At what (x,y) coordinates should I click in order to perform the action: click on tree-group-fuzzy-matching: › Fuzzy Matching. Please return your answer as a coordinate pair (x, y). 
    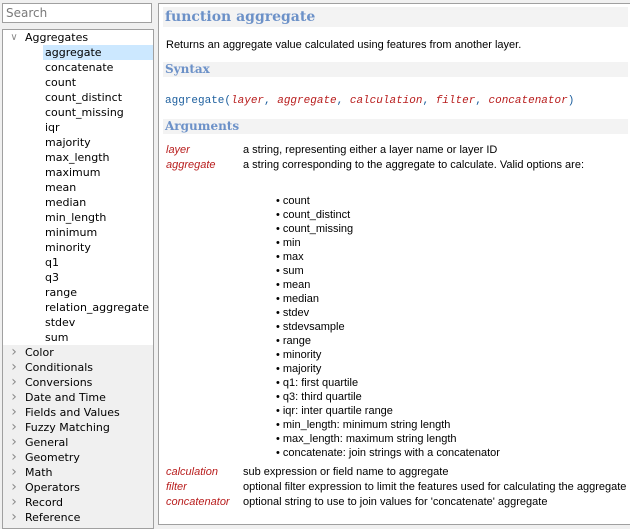
    Looking at the image, I should click on (78, 427).